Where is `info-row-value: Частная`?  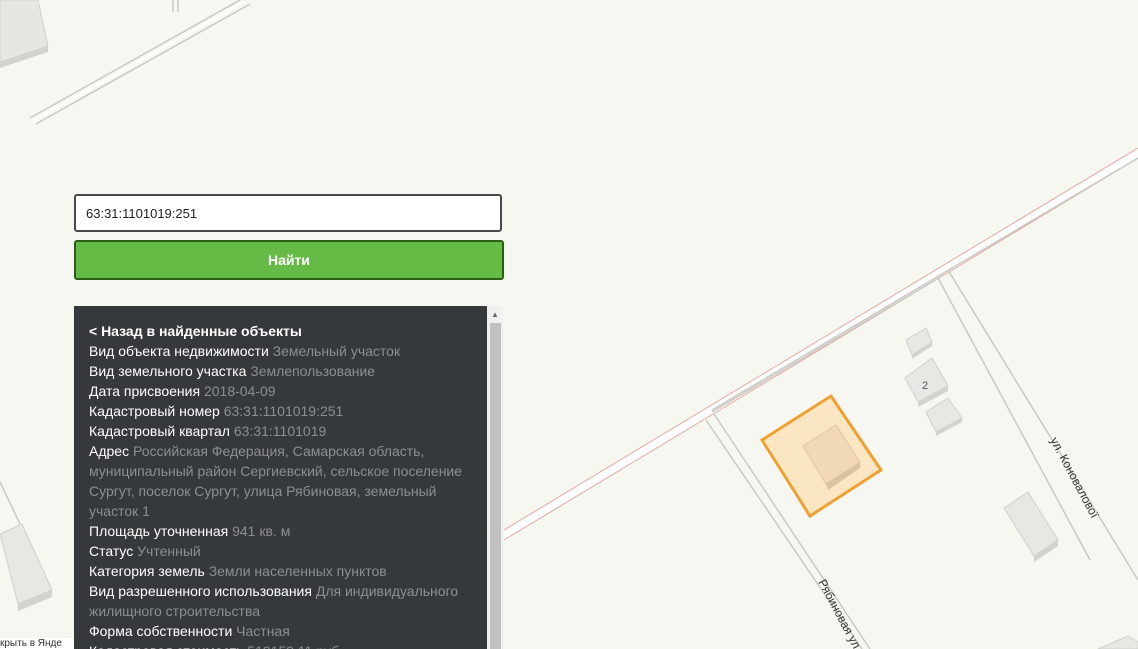
info-row-value: Частная is located at coordinates (263, 631).